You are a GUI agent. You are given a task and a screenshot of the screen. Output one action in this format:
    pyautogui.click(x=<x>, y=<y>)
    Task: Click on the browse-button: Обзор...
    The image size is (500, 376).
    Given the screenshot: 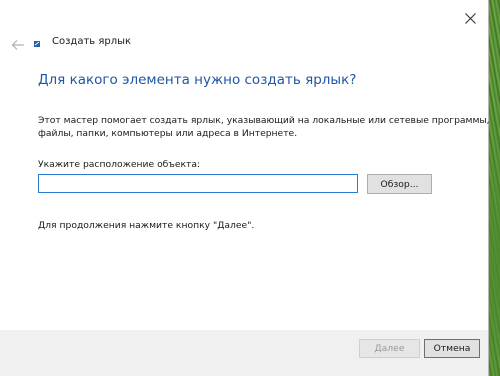 What is the action you would take?
    pyautogui.click(x=399, y=184)
    